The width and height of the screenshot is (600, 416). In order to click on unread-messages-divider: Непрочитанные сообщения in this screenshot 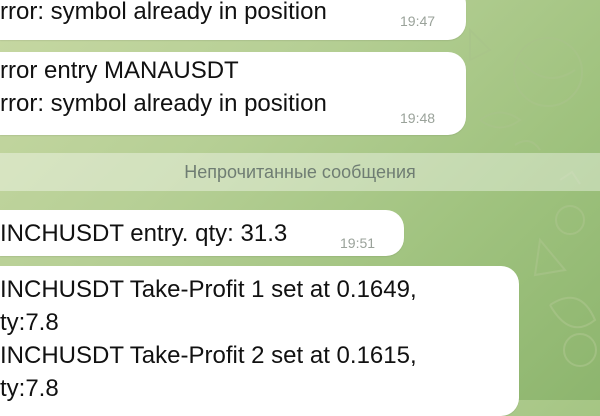, I will do `click(300, 172)`.